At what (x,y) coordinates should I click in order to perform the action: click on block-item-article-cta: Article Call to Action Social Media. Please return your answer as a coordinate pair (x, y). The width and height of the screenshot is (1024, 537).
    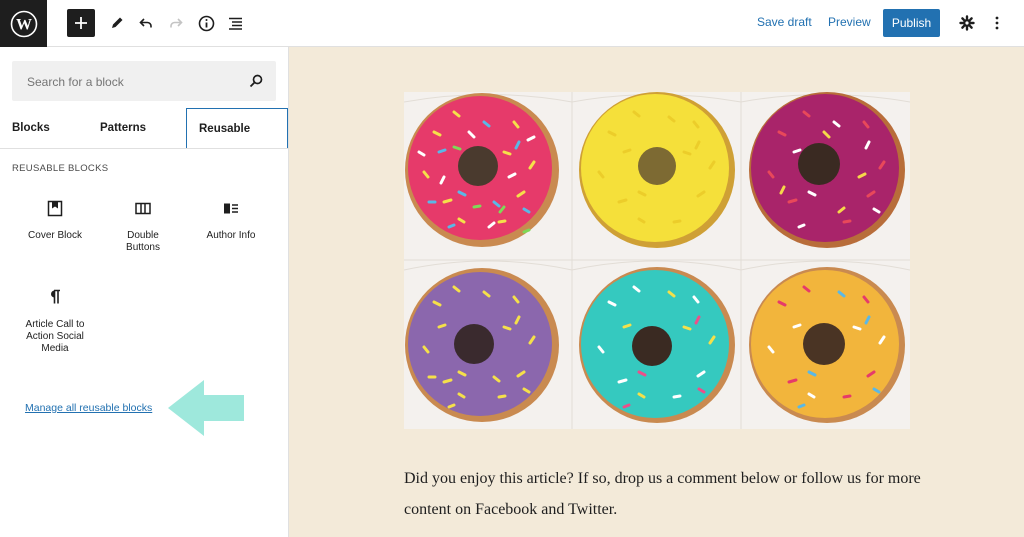
    Looking at the image, I should click on (55, 321).